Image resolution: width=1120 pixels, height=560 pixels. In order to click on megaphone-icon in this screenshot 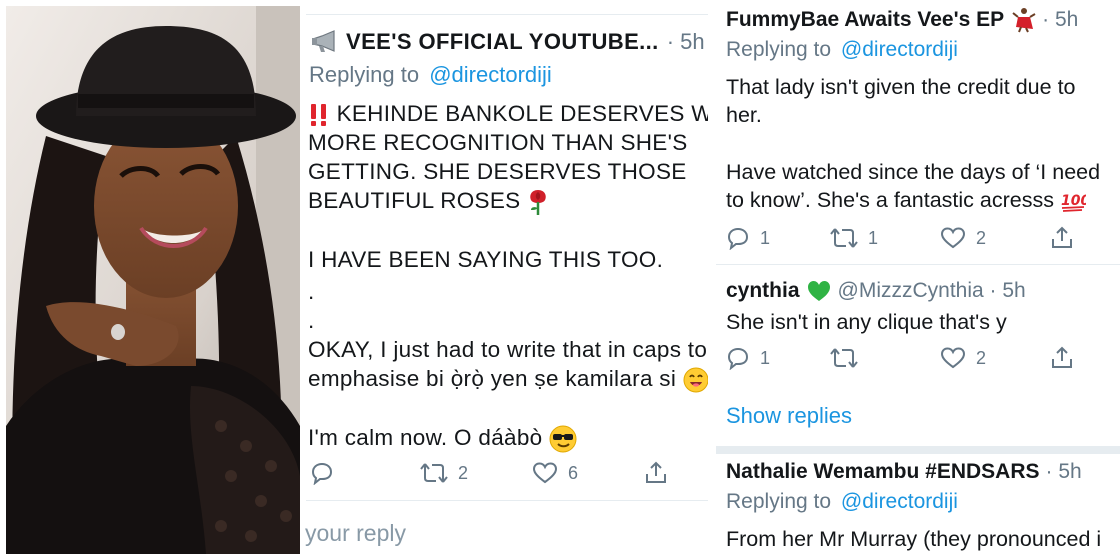, I will do `click(323, 41)`.